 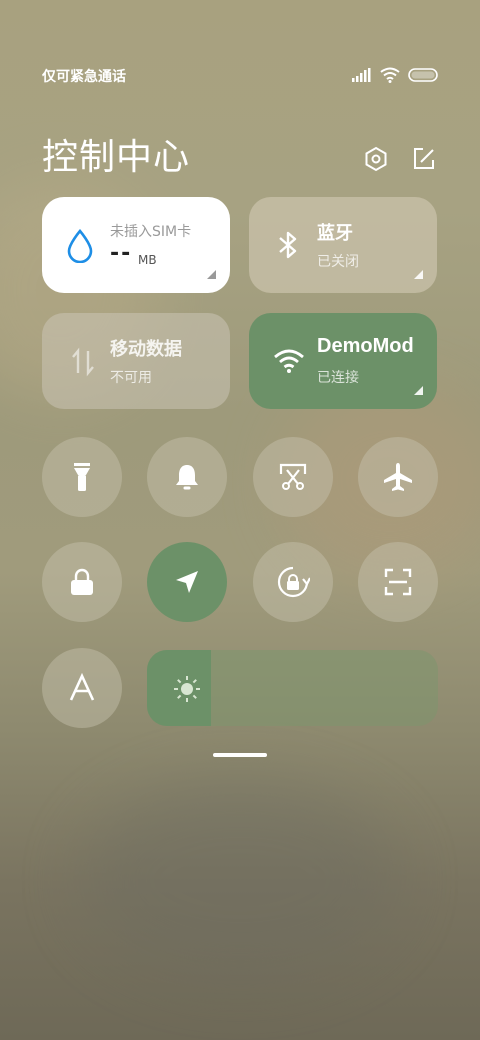 What do you see at coordinates (361, 75) in the screenshot?
I see `signal-icon` at bounding box center [361, 75].